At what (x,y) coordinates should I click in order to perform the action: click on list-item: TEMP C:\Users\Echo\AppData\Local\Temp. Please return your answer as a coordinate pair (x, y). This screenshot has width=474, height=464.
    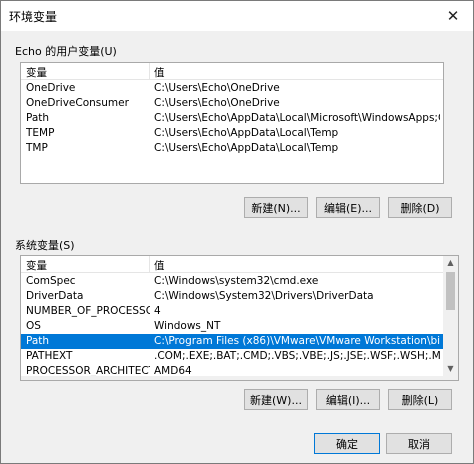
    Looking at the image, I should click on (232, 133).